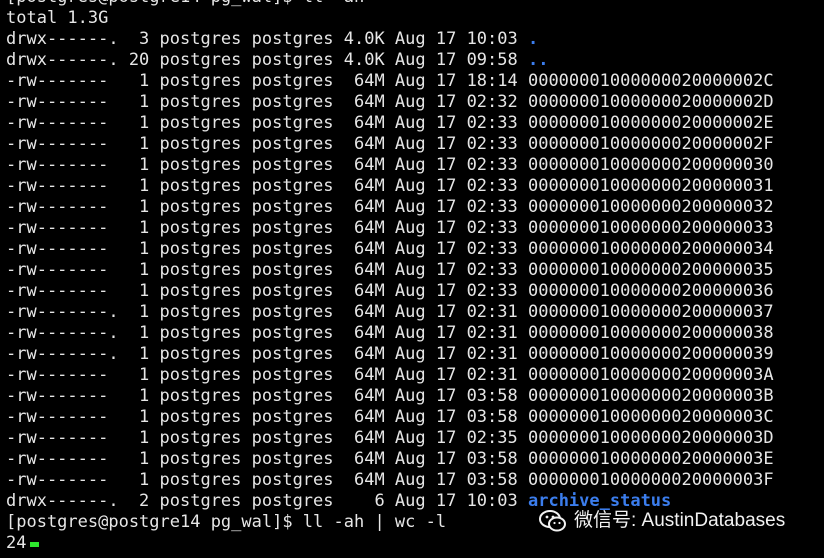 This screenshot has width=824, height=558. I want to click on watermark: 微信号: AustinDatabases, so click(661, 521).